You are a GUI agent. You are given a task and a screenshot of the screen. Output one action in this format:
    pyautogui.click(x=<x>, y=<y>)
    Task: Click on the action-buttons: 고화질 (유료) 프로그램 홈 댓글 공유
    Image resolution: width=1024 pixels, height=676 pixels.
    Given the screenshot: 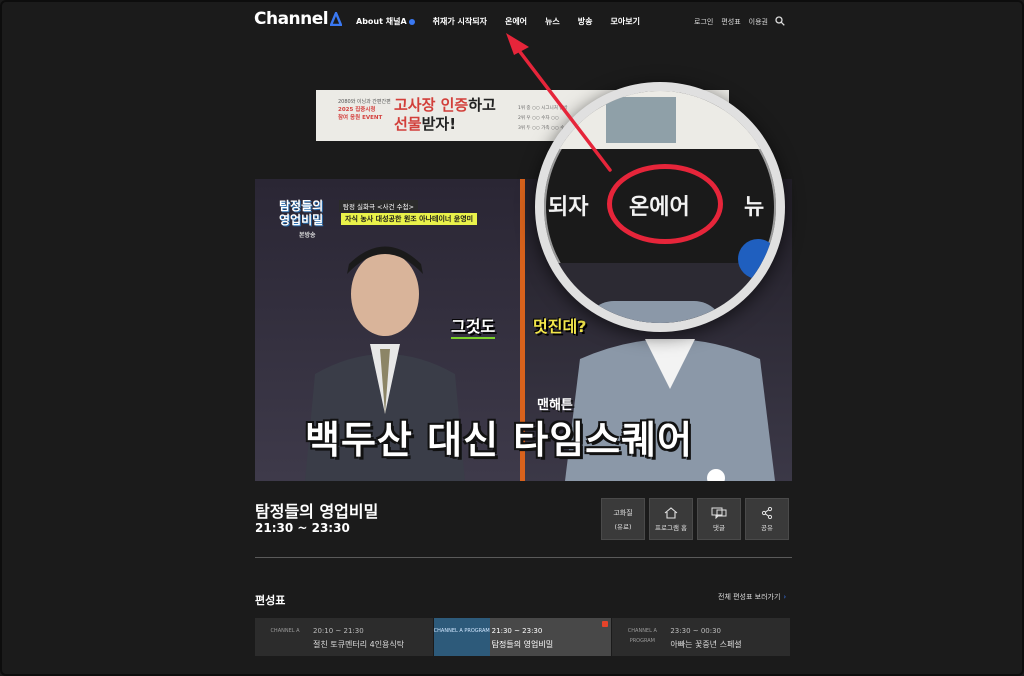 What is the action you would take?
    pyautogui.click(x=695, y=519)
    